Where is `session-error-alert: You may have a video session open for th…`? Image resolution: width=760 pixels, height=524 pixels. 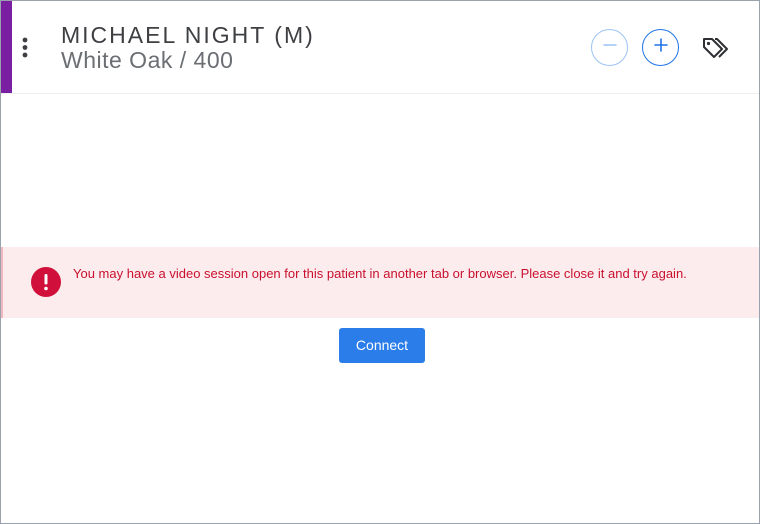 session-error-alert: You may have a video session open for th… is located at coordinates (380, 282).